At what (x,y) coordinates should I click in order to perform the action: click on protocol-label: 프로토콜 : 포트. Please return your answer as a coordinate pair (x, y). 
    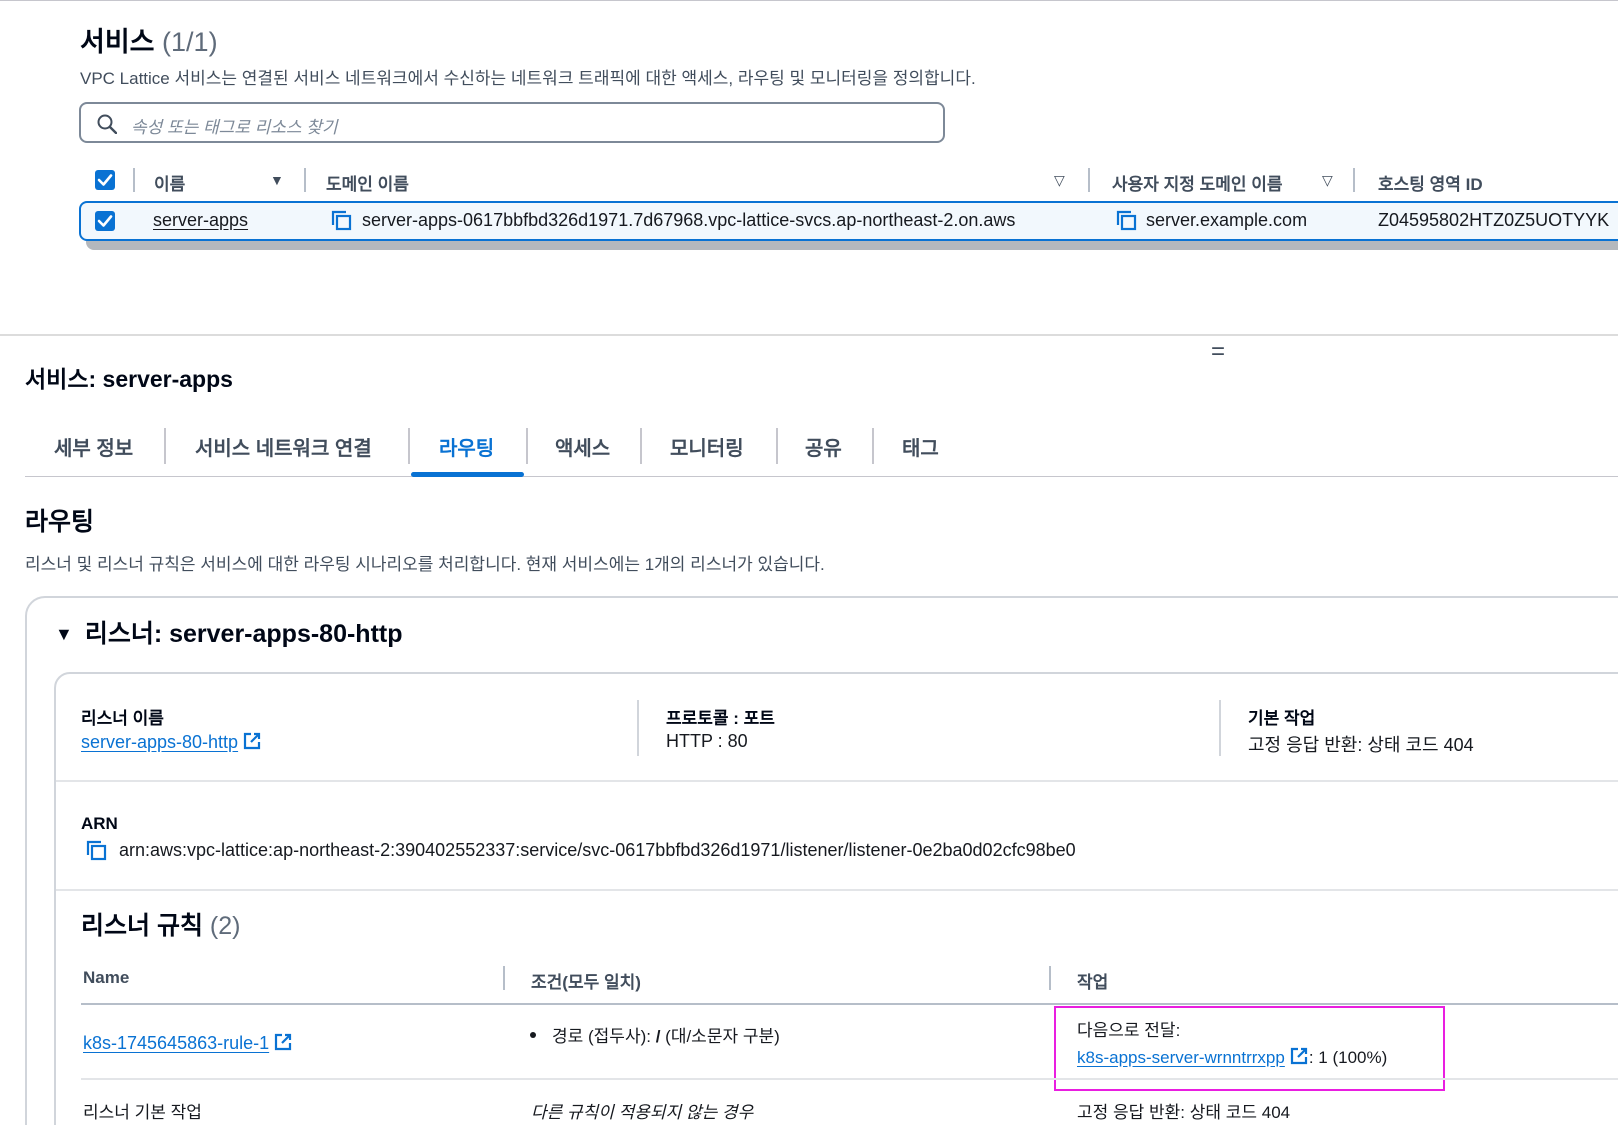
    Looking at the image, I should click on (720, 718).